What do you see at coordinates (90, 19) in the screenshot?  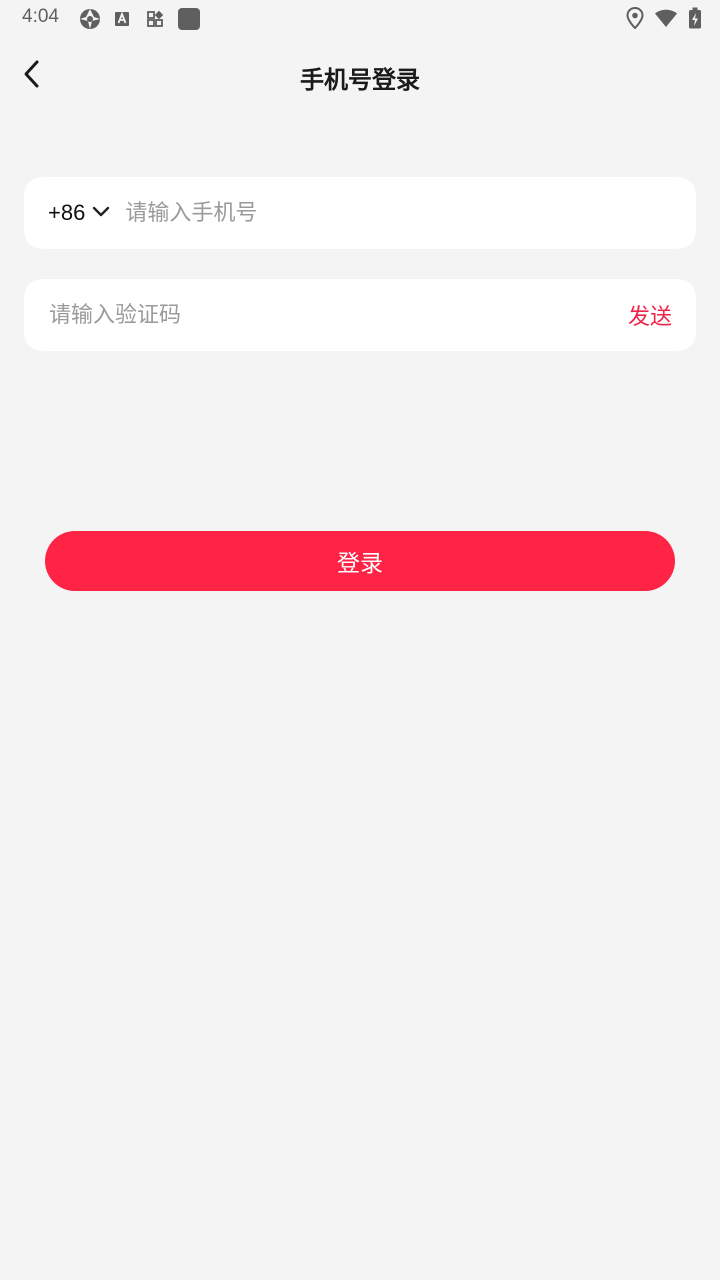 I see `aperture-icon` at bounding box center [90, 19].